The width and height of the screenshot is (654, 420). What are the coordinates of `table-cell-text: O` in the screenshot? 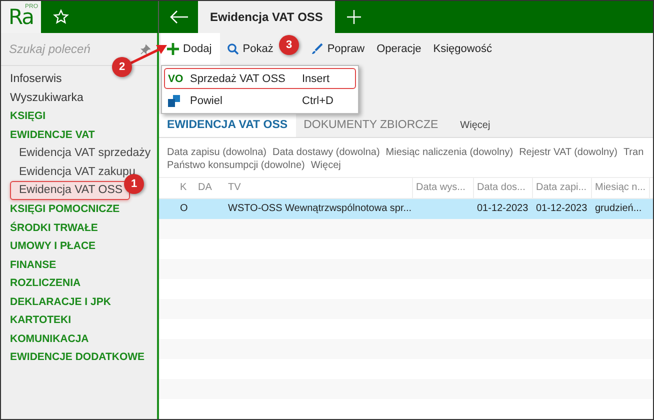 It's located at (184, 209).